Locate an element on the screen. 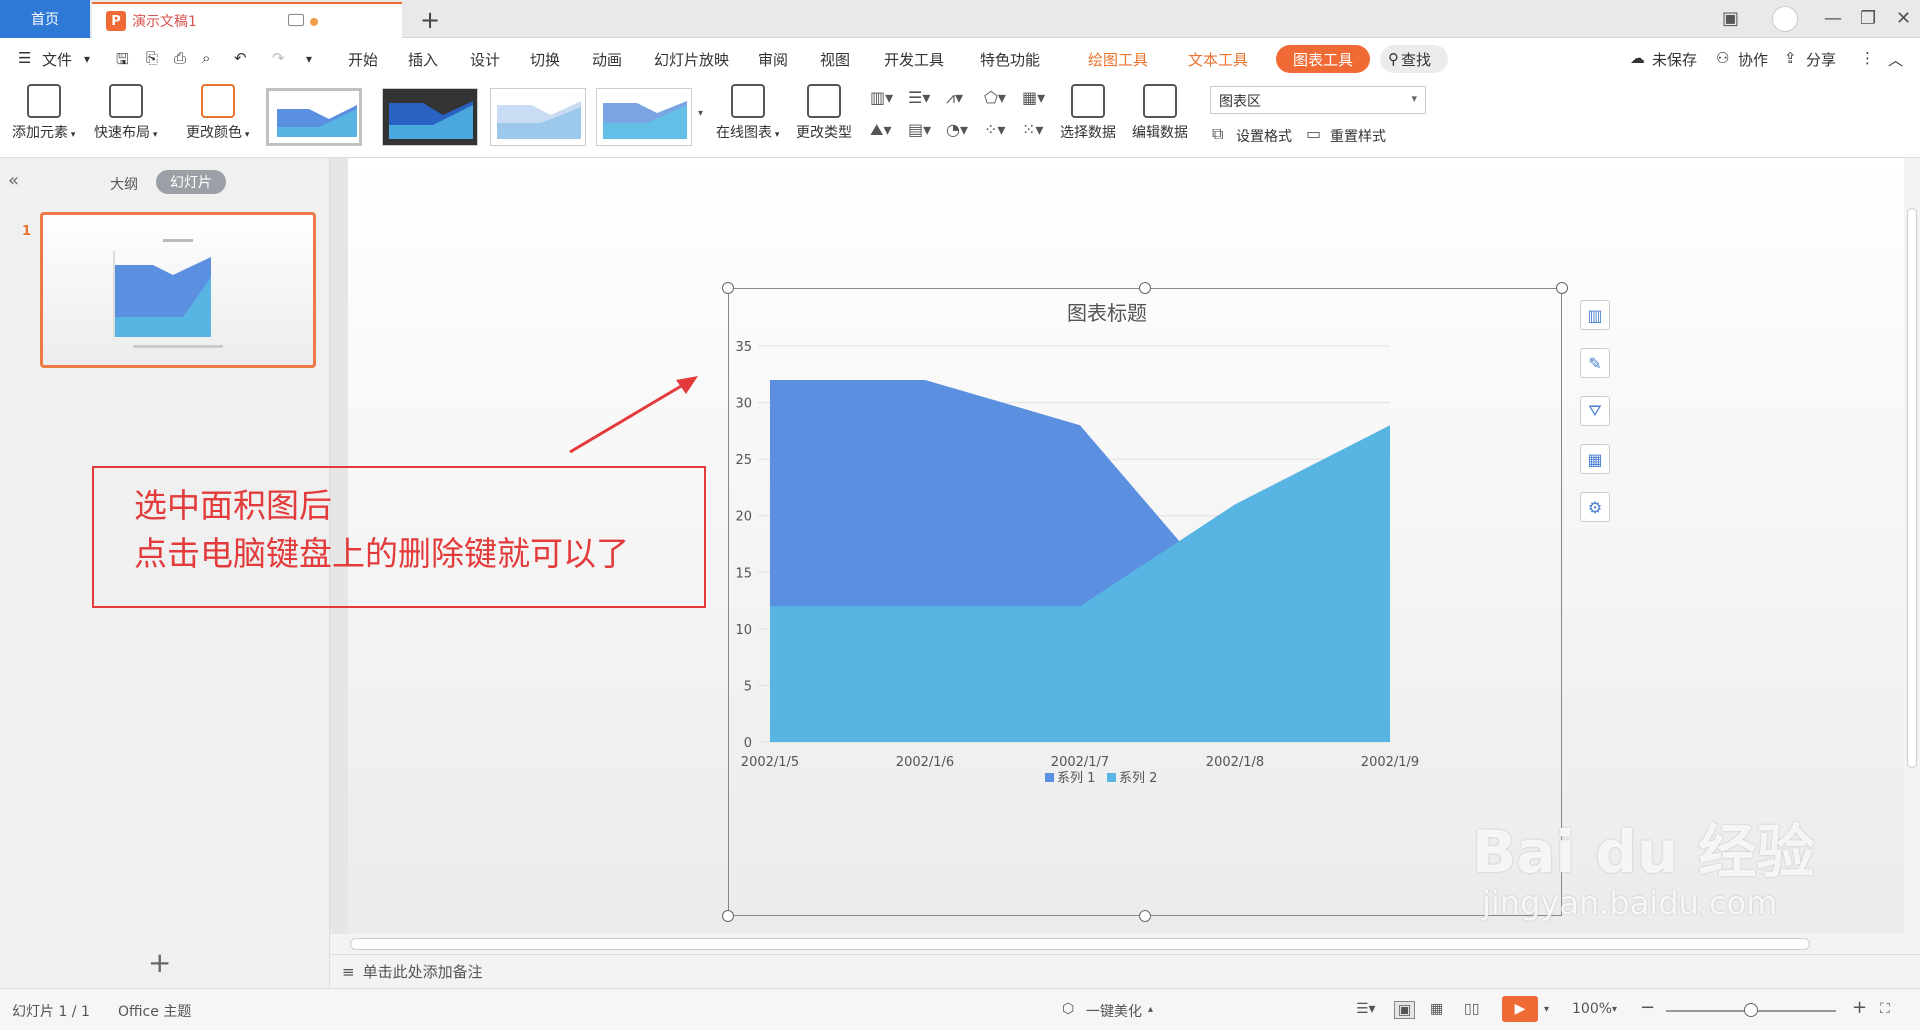 This screenshot has width=1920, height=1030. menu-view: 视图 is located at coordinates (835, 59).